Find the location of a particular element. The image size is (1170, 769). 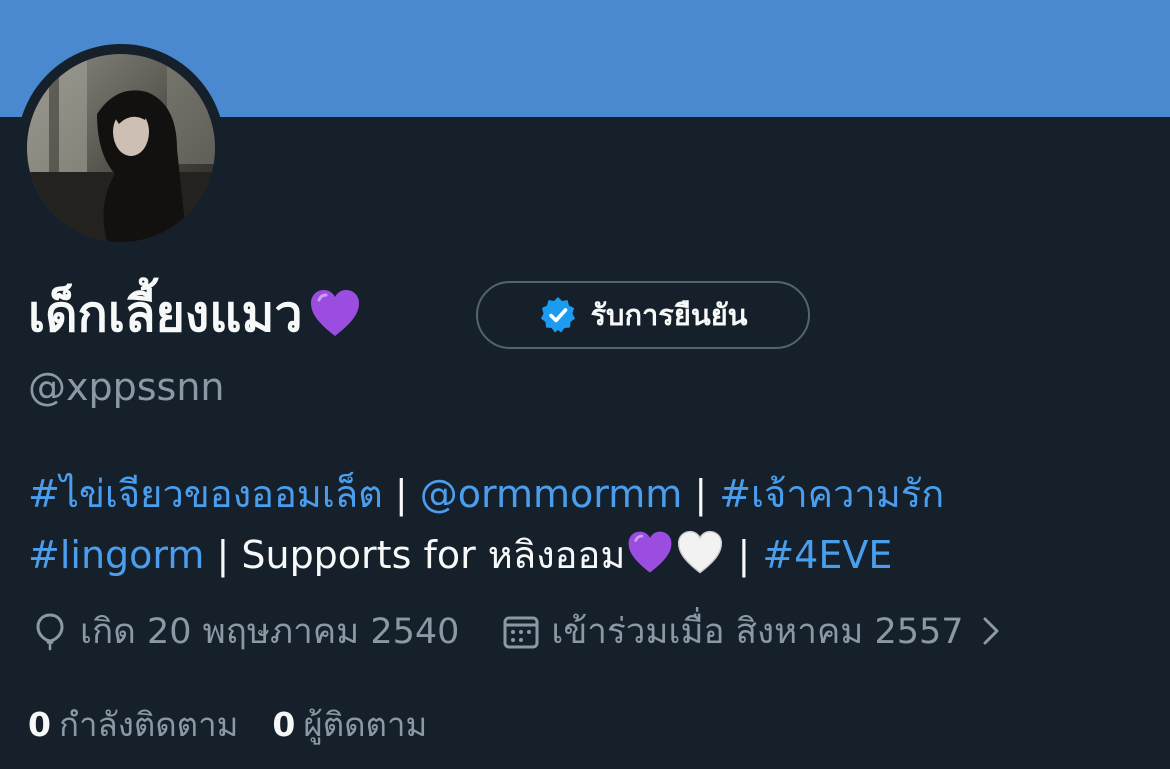

hashtag-link: #เจ้าความรัก is located at coordinates (831, 494).